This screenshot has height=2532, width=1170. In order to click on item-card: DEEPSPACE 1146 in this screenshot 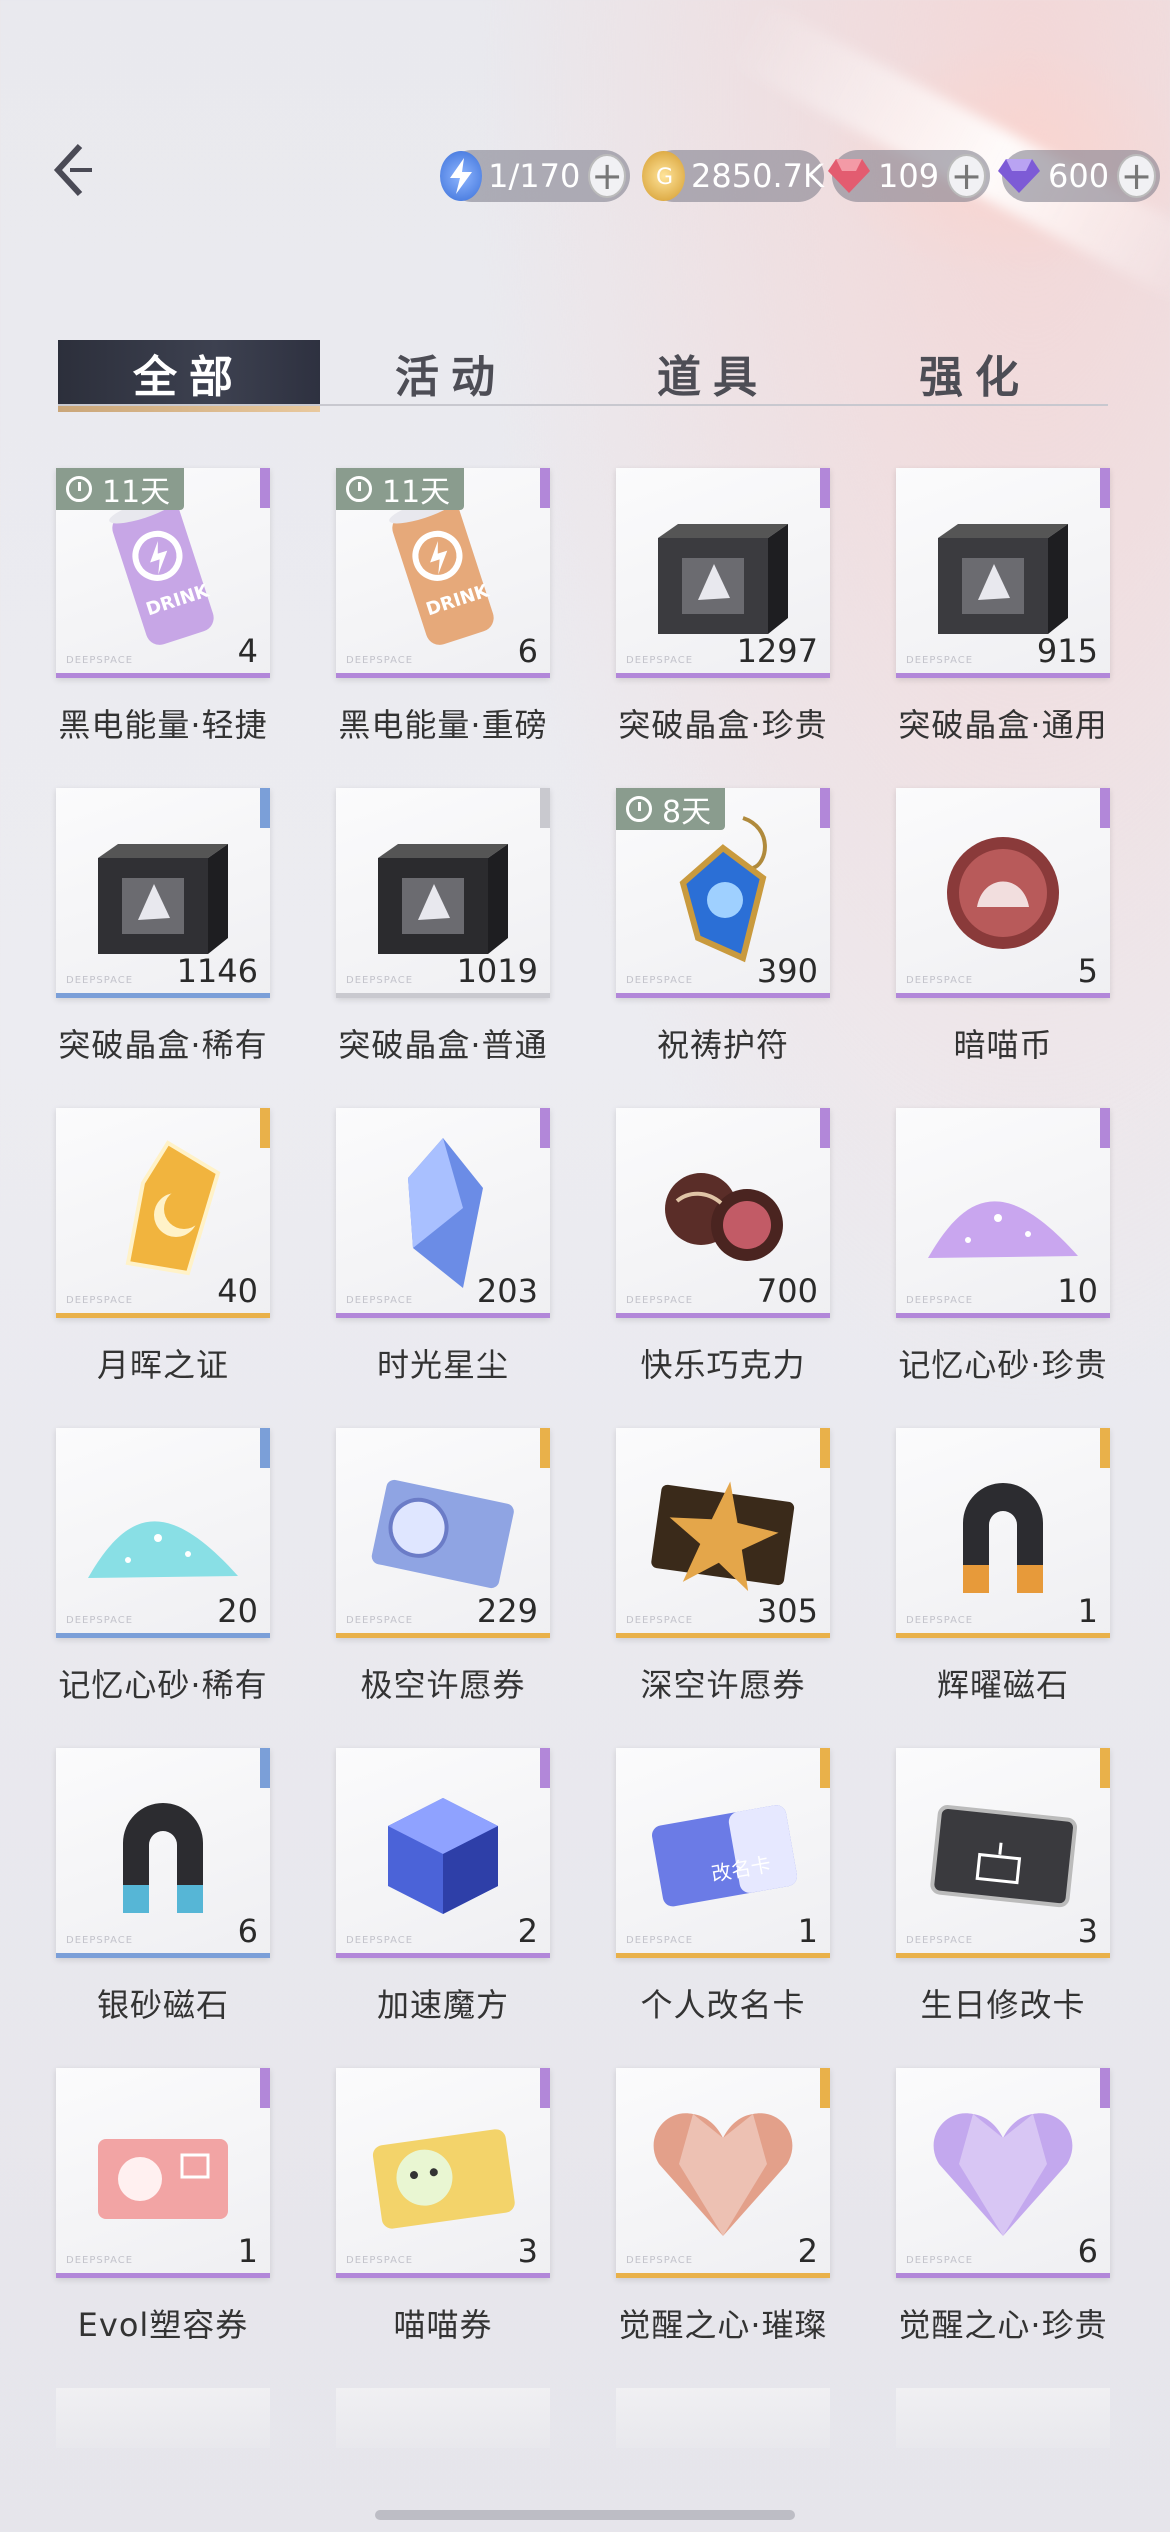, I will do `click(163, 893)`.